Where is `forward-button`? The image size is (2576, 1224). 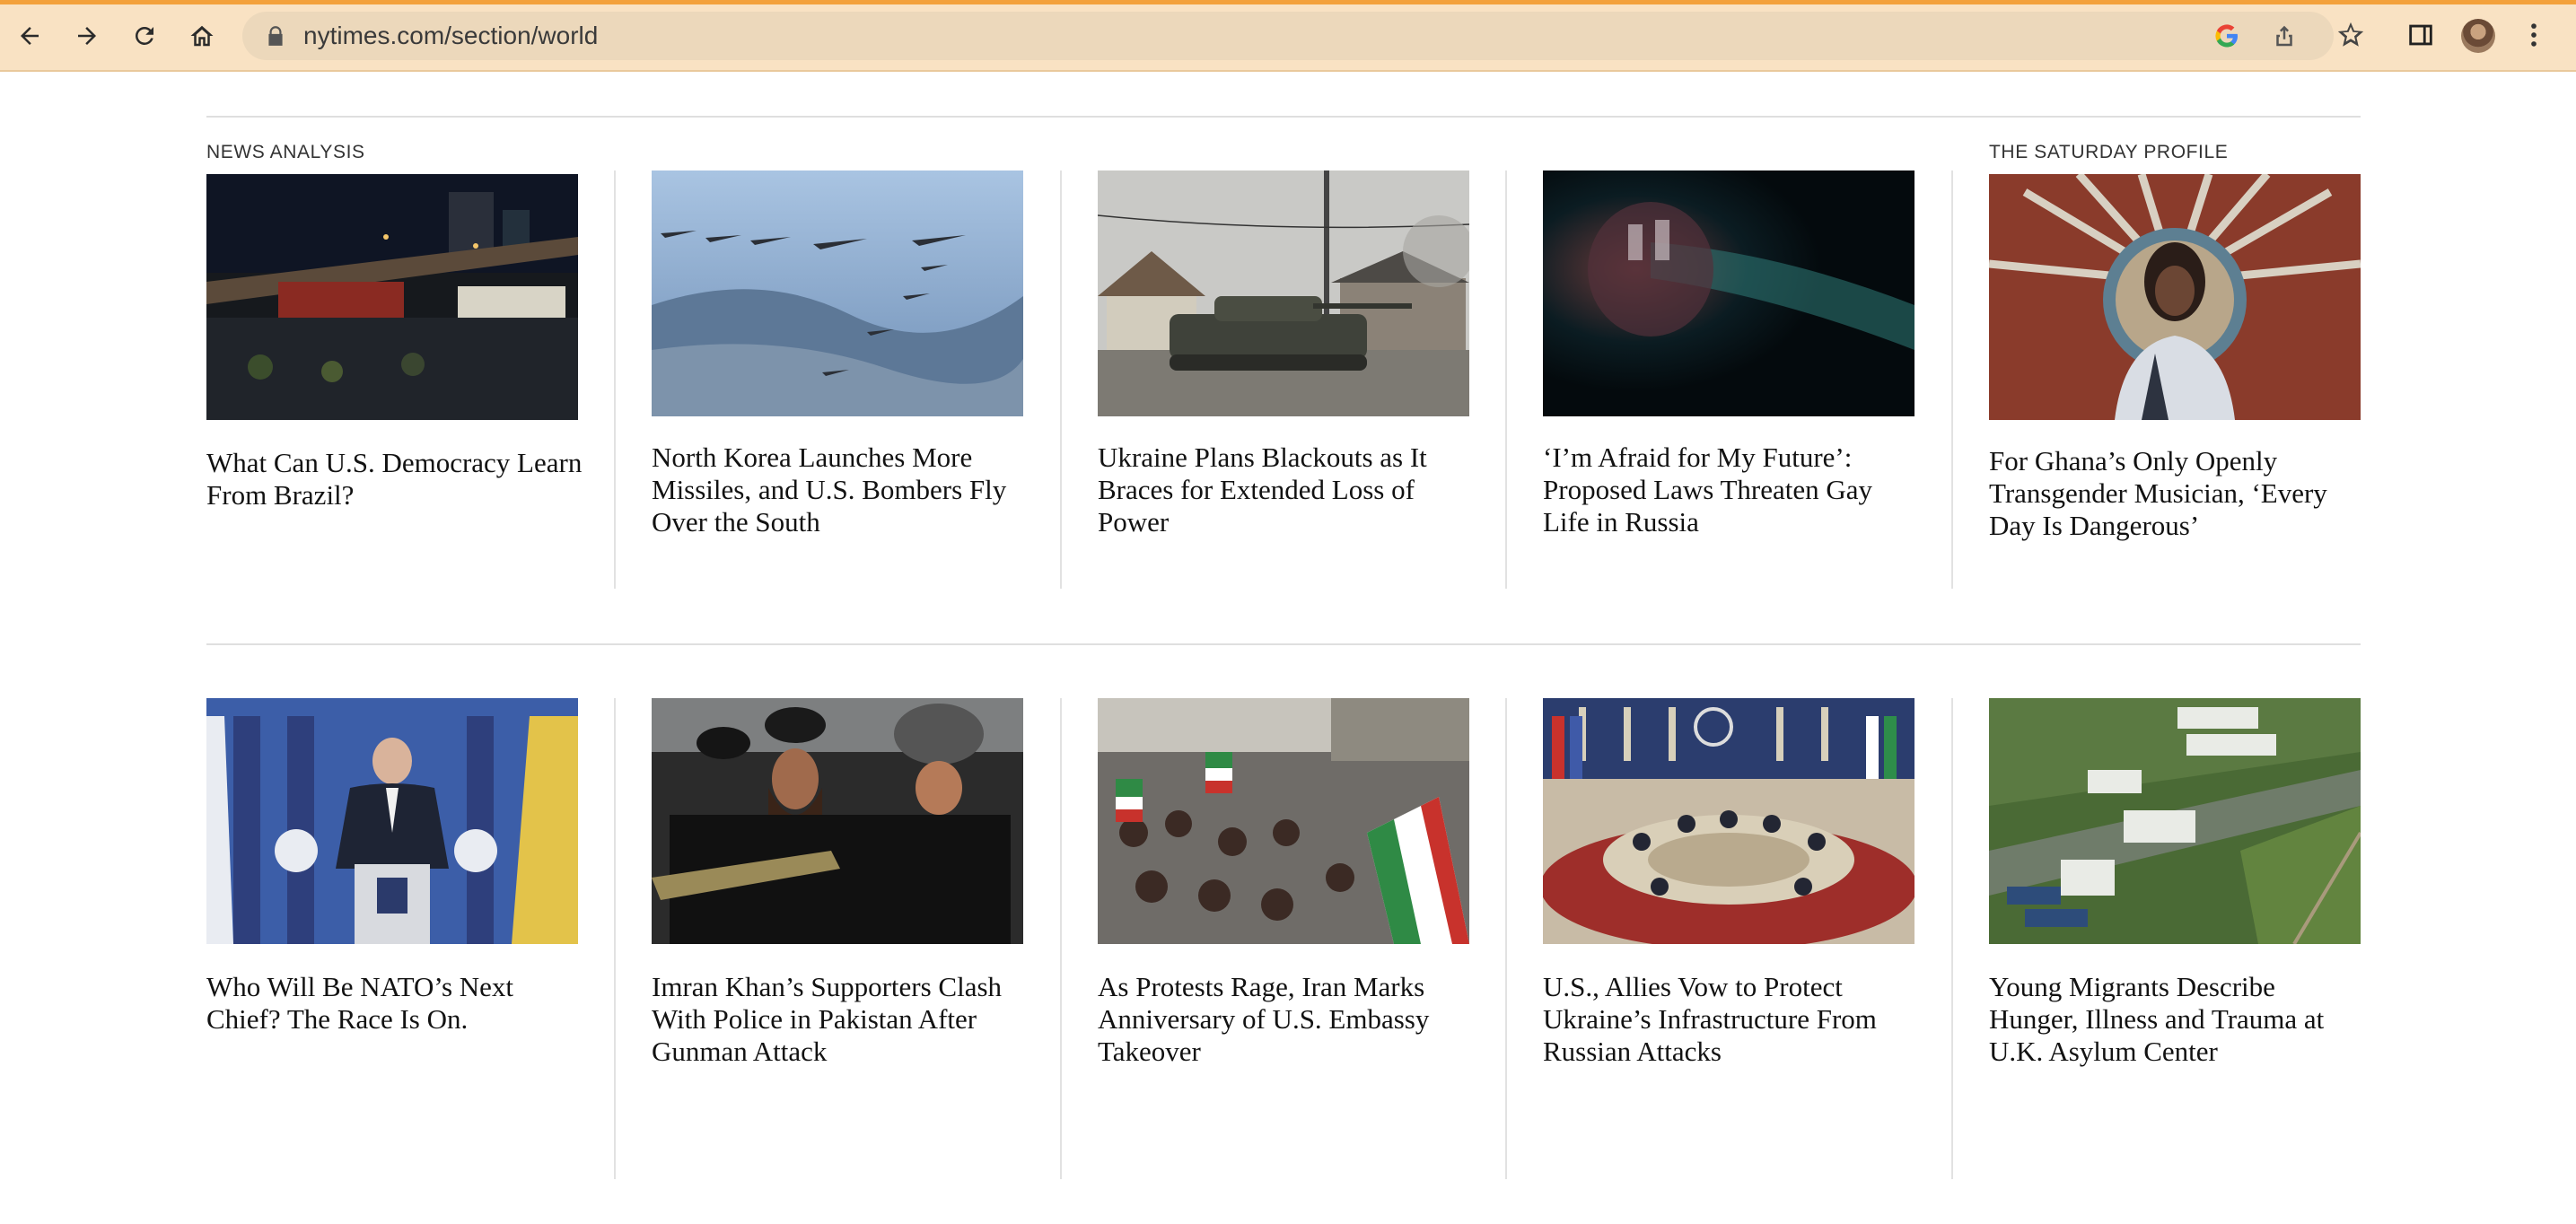
forward-button is located at coordinates (87, 36).